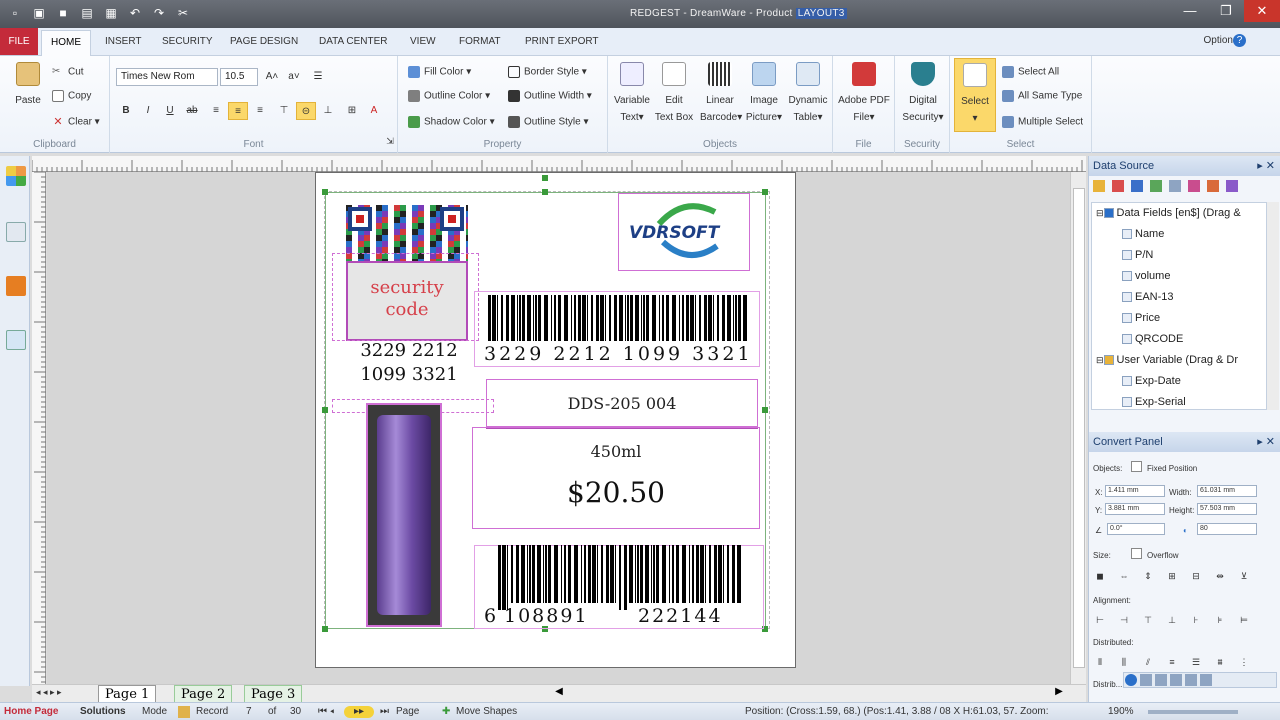 The height and width of the screenshot is (720, 1280). Describe the element at coordinates (975, 95) in the screenshot. I see `select-button: Select ▾` at that location.